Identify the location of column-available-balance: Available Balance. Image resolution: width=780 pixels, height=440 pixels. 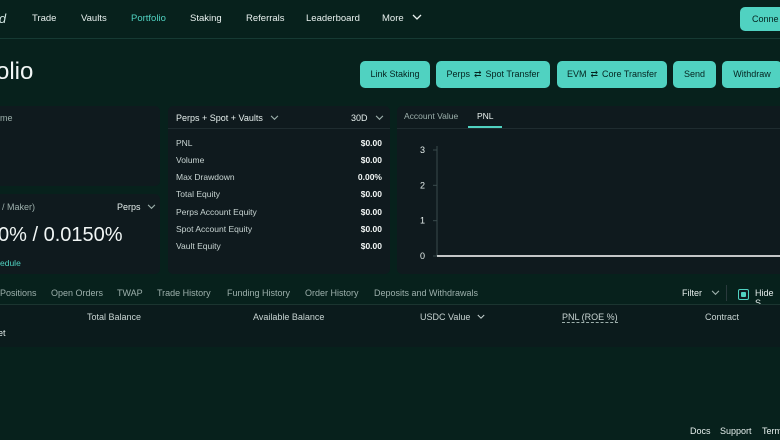
(289, 317).